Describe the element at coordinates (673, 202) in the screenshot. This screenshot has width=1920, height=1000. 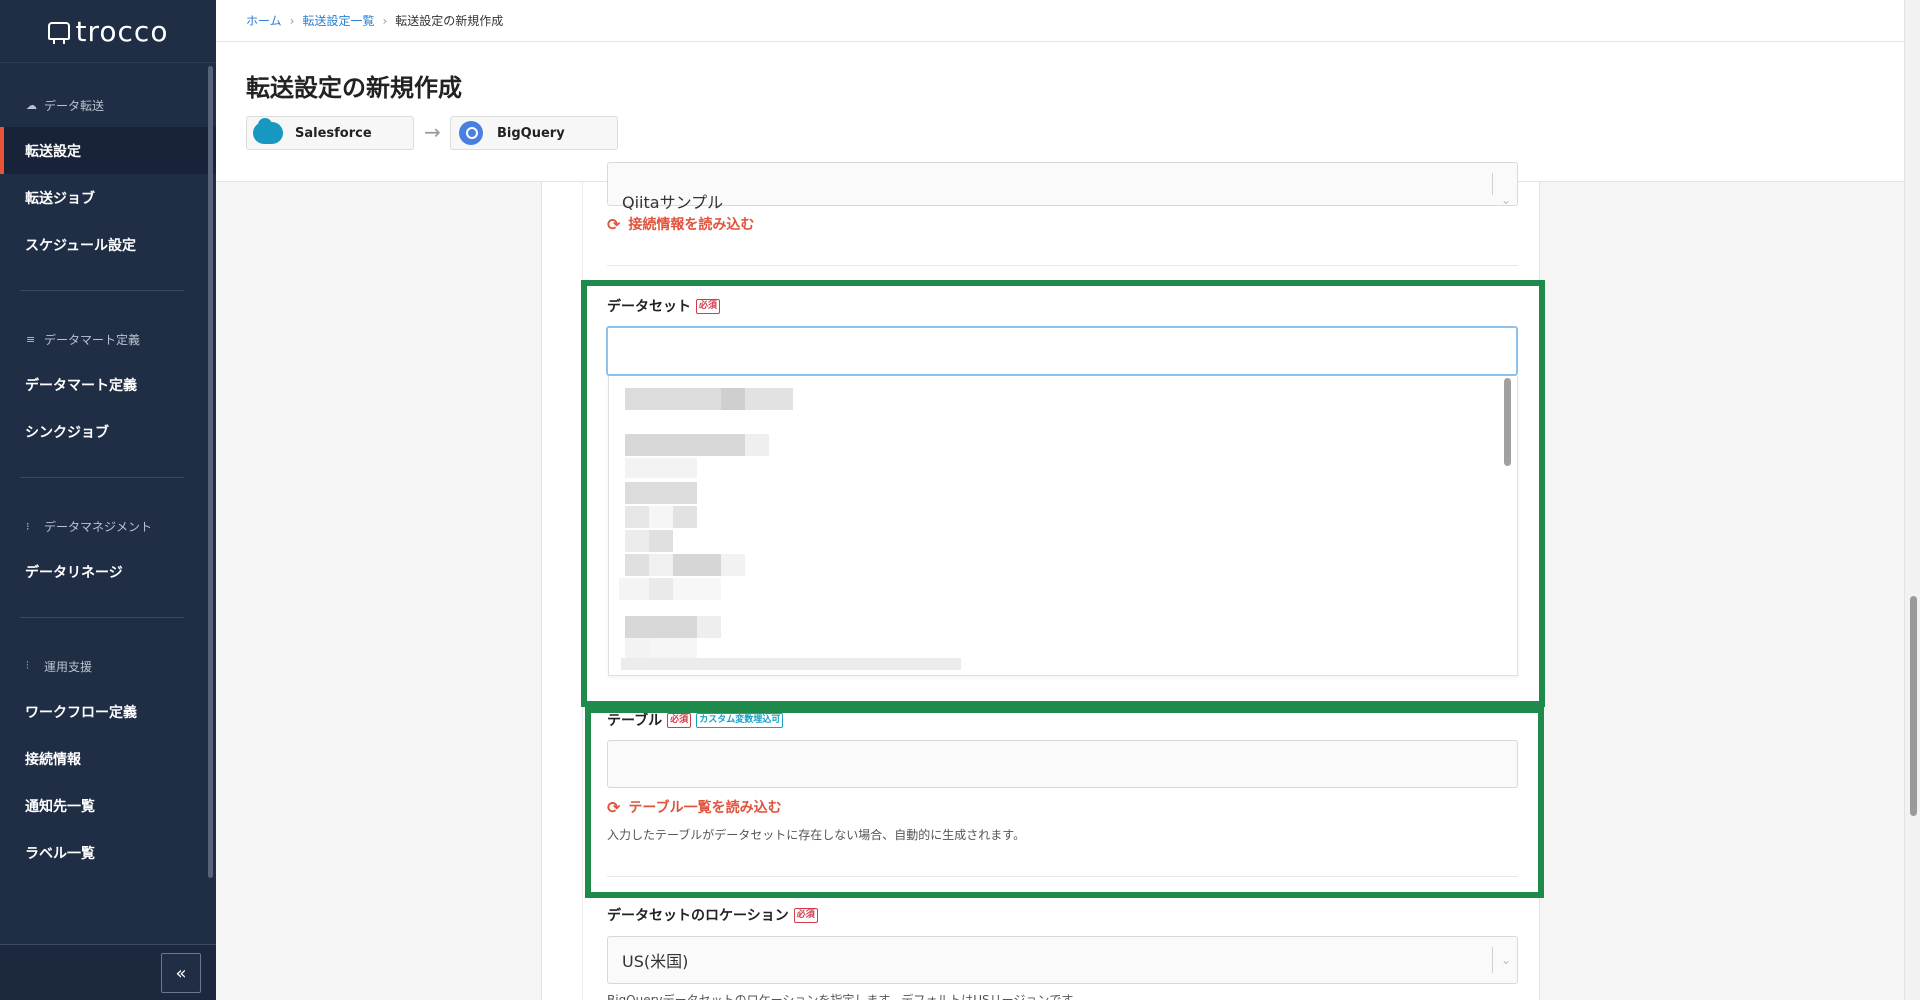
I see `connection-select-value: Qiitaサンプル` at that location.